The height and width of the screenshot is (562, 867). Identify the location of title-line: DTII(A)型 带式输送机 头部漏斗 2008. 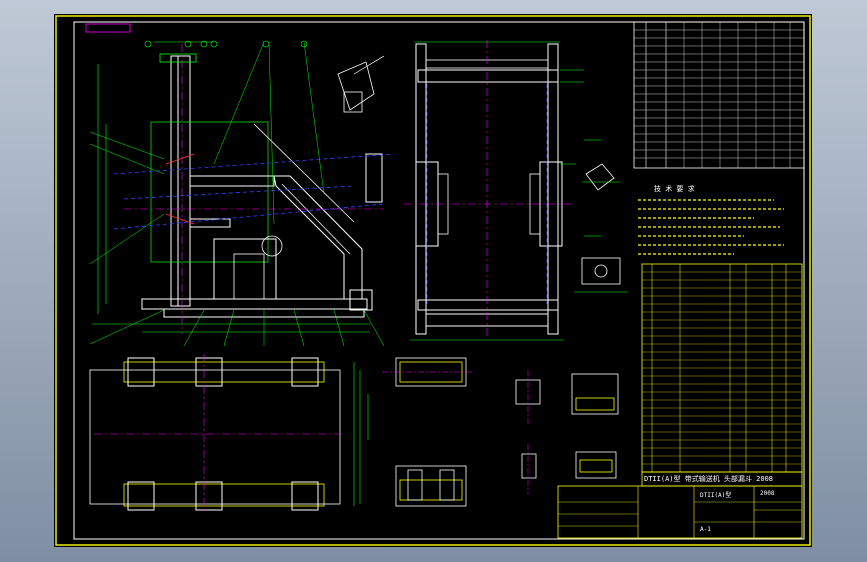
(709, 479).